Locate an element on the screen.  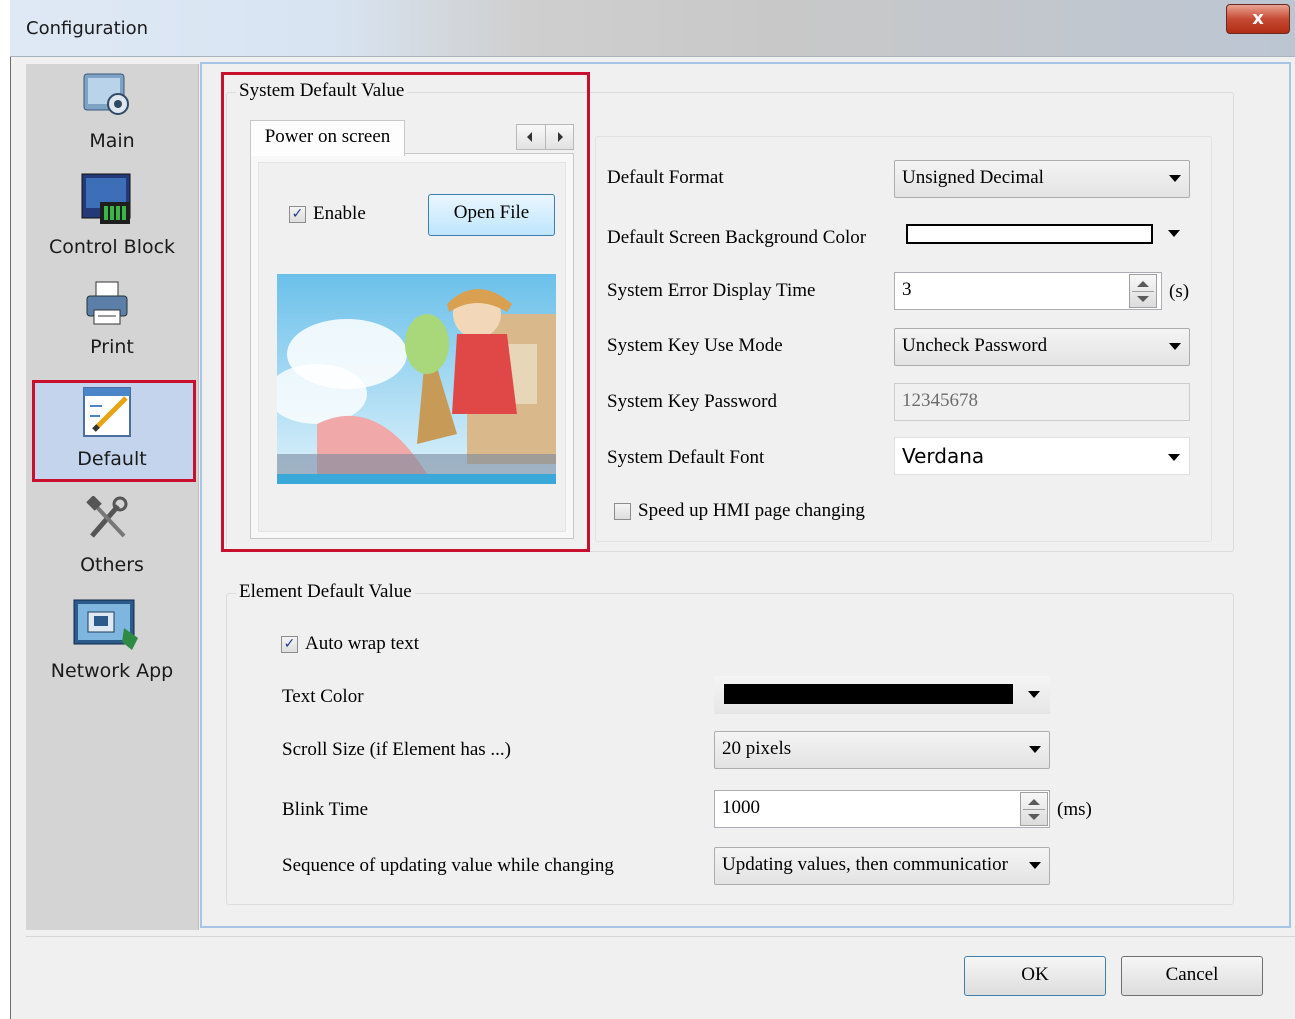
auto-wrap-label: Auto wrap text is located at coordinates (362, 643).